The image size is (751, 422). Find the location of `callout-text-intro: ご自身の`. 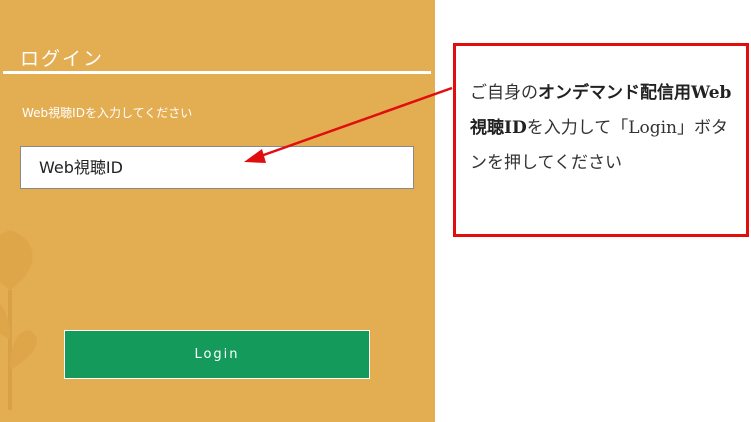

callout-text-intro: ご自身の is located at coordinates (504, 93).